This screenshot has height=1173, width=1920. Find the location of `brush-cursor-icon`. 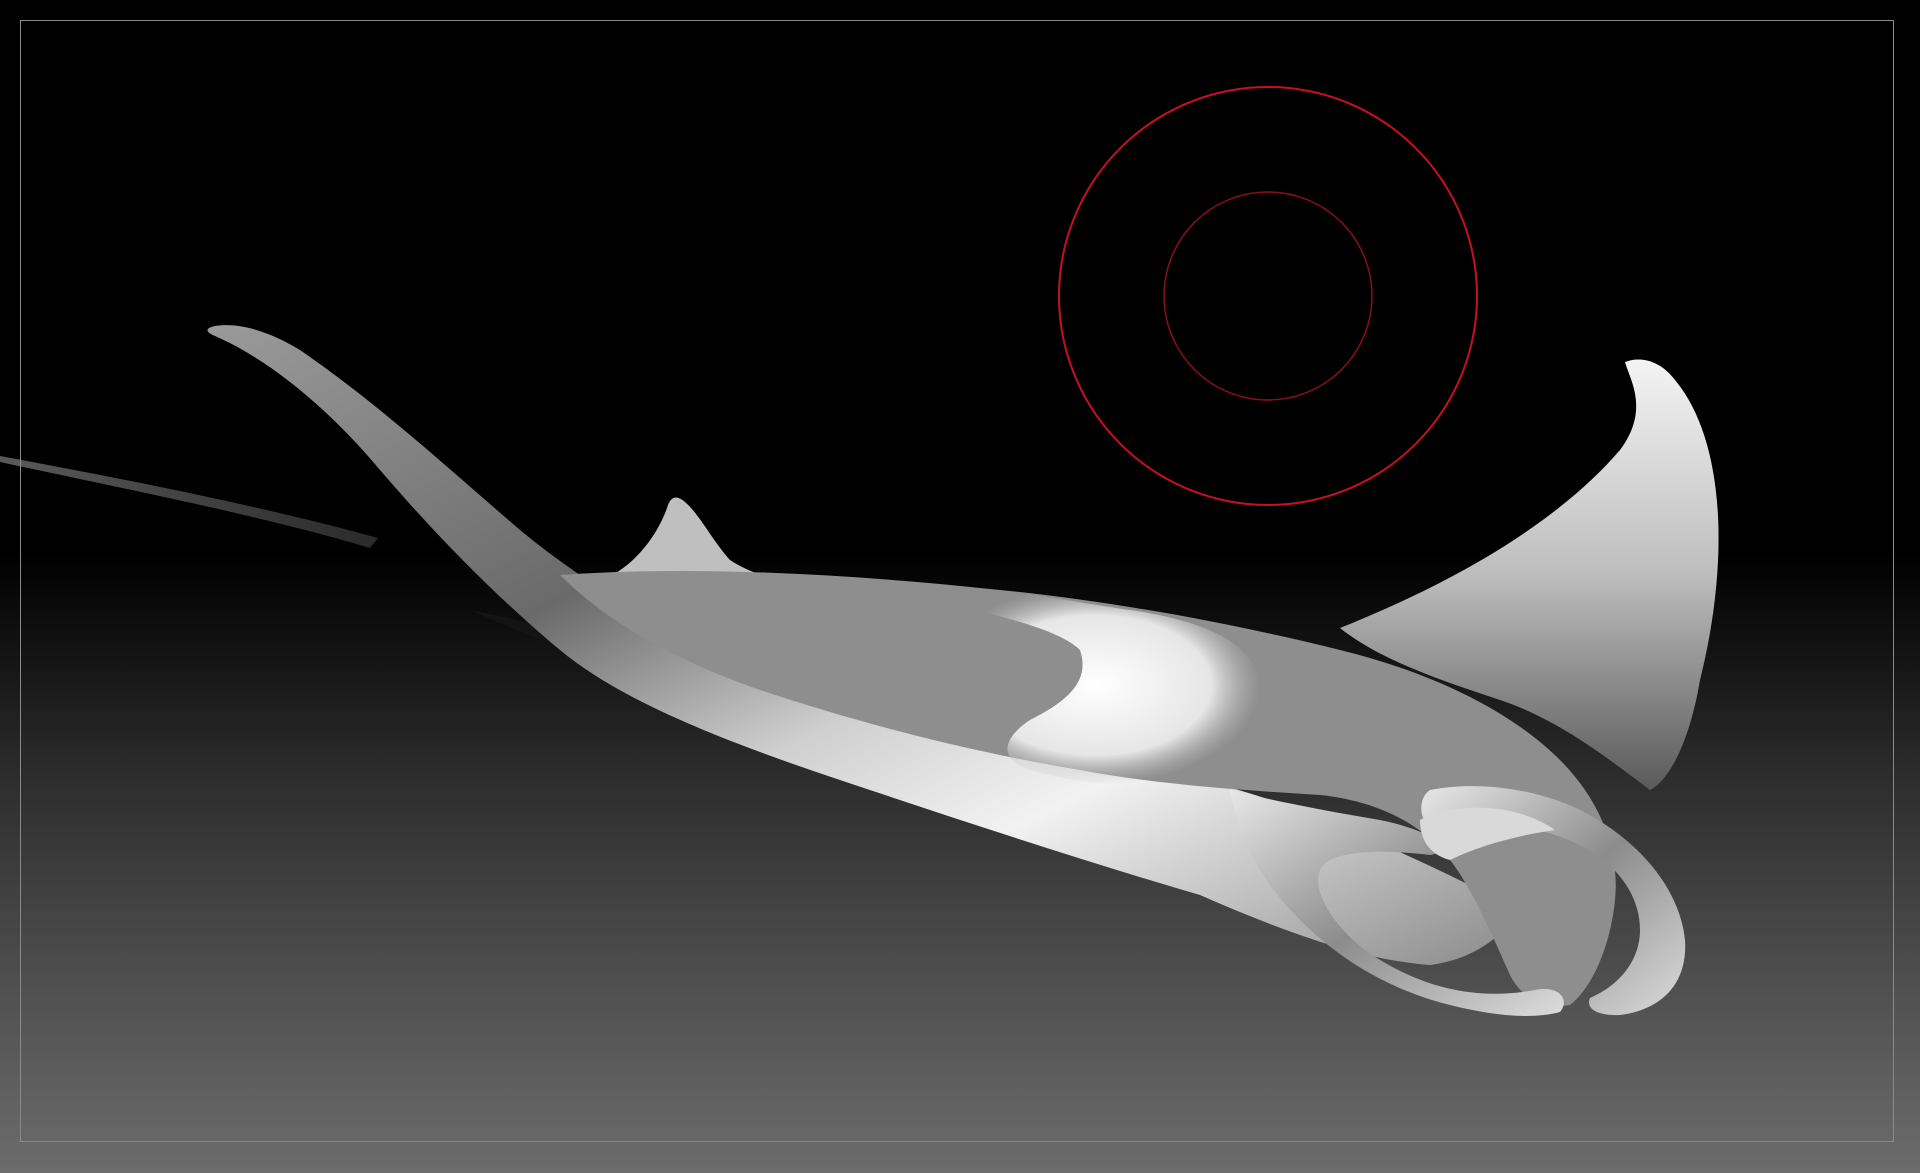

brush-cursor-icon is located at coordinates (1268, 296).